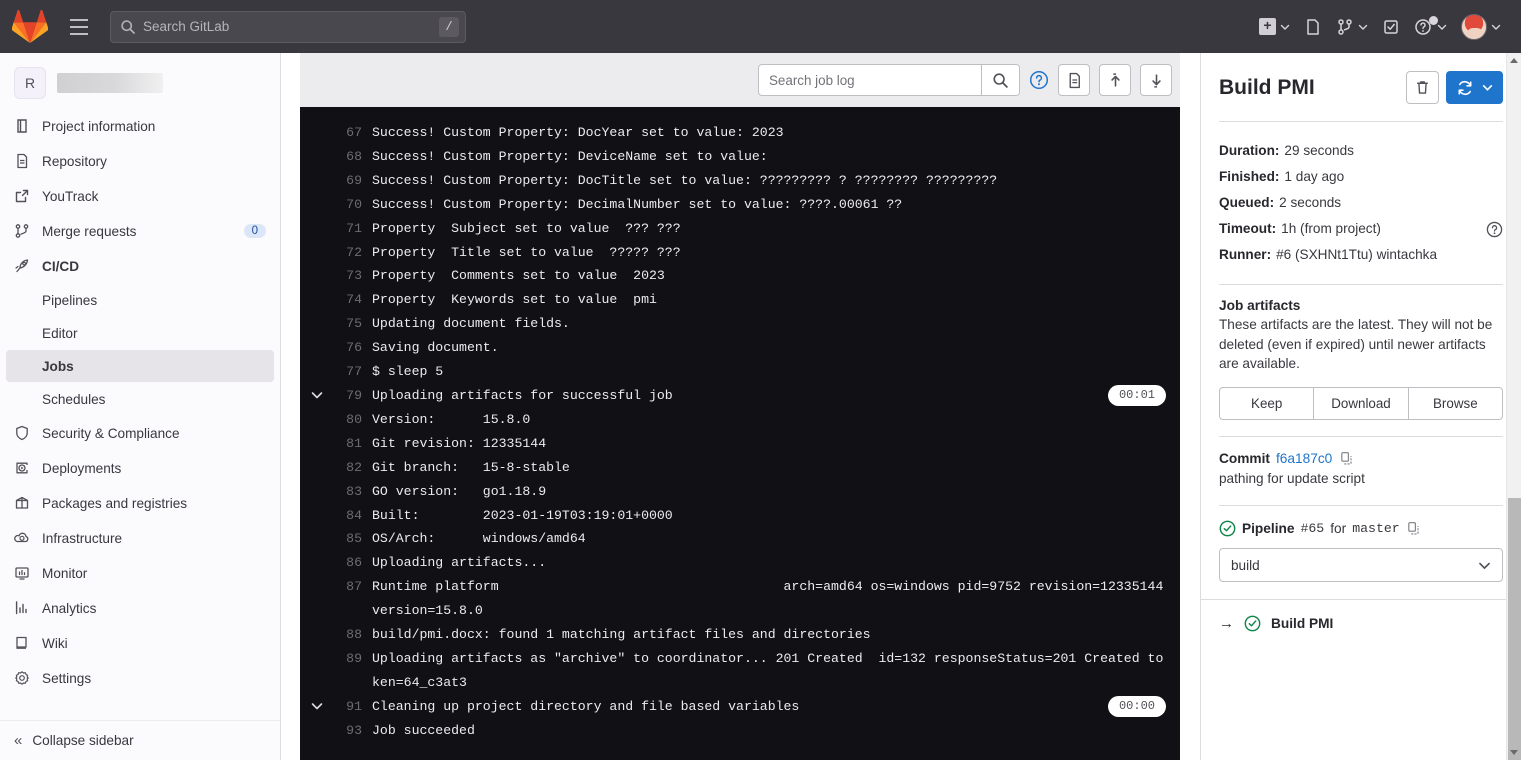  Describe the element at coordinates (140, 678) in the screenshot. I see `sidebar-item-settings: Settings` at that location.